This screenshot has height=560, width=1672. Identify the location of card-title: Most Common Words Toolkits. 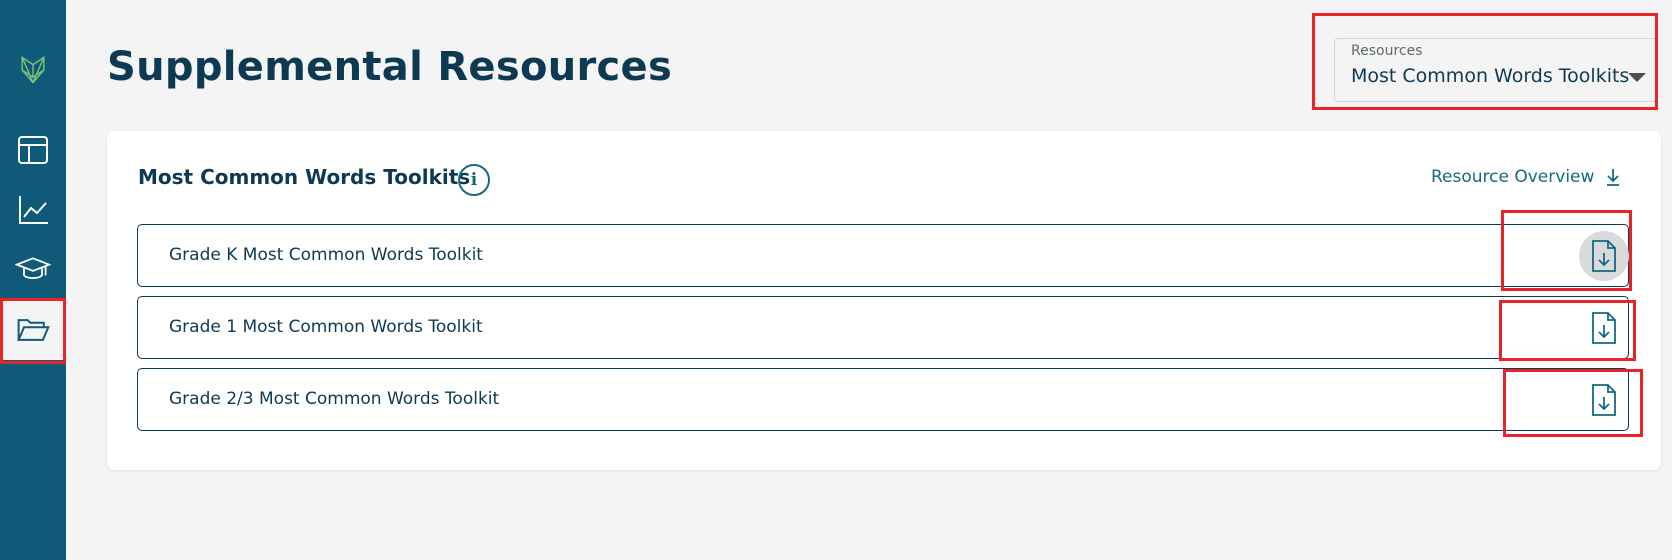
(304, 177).